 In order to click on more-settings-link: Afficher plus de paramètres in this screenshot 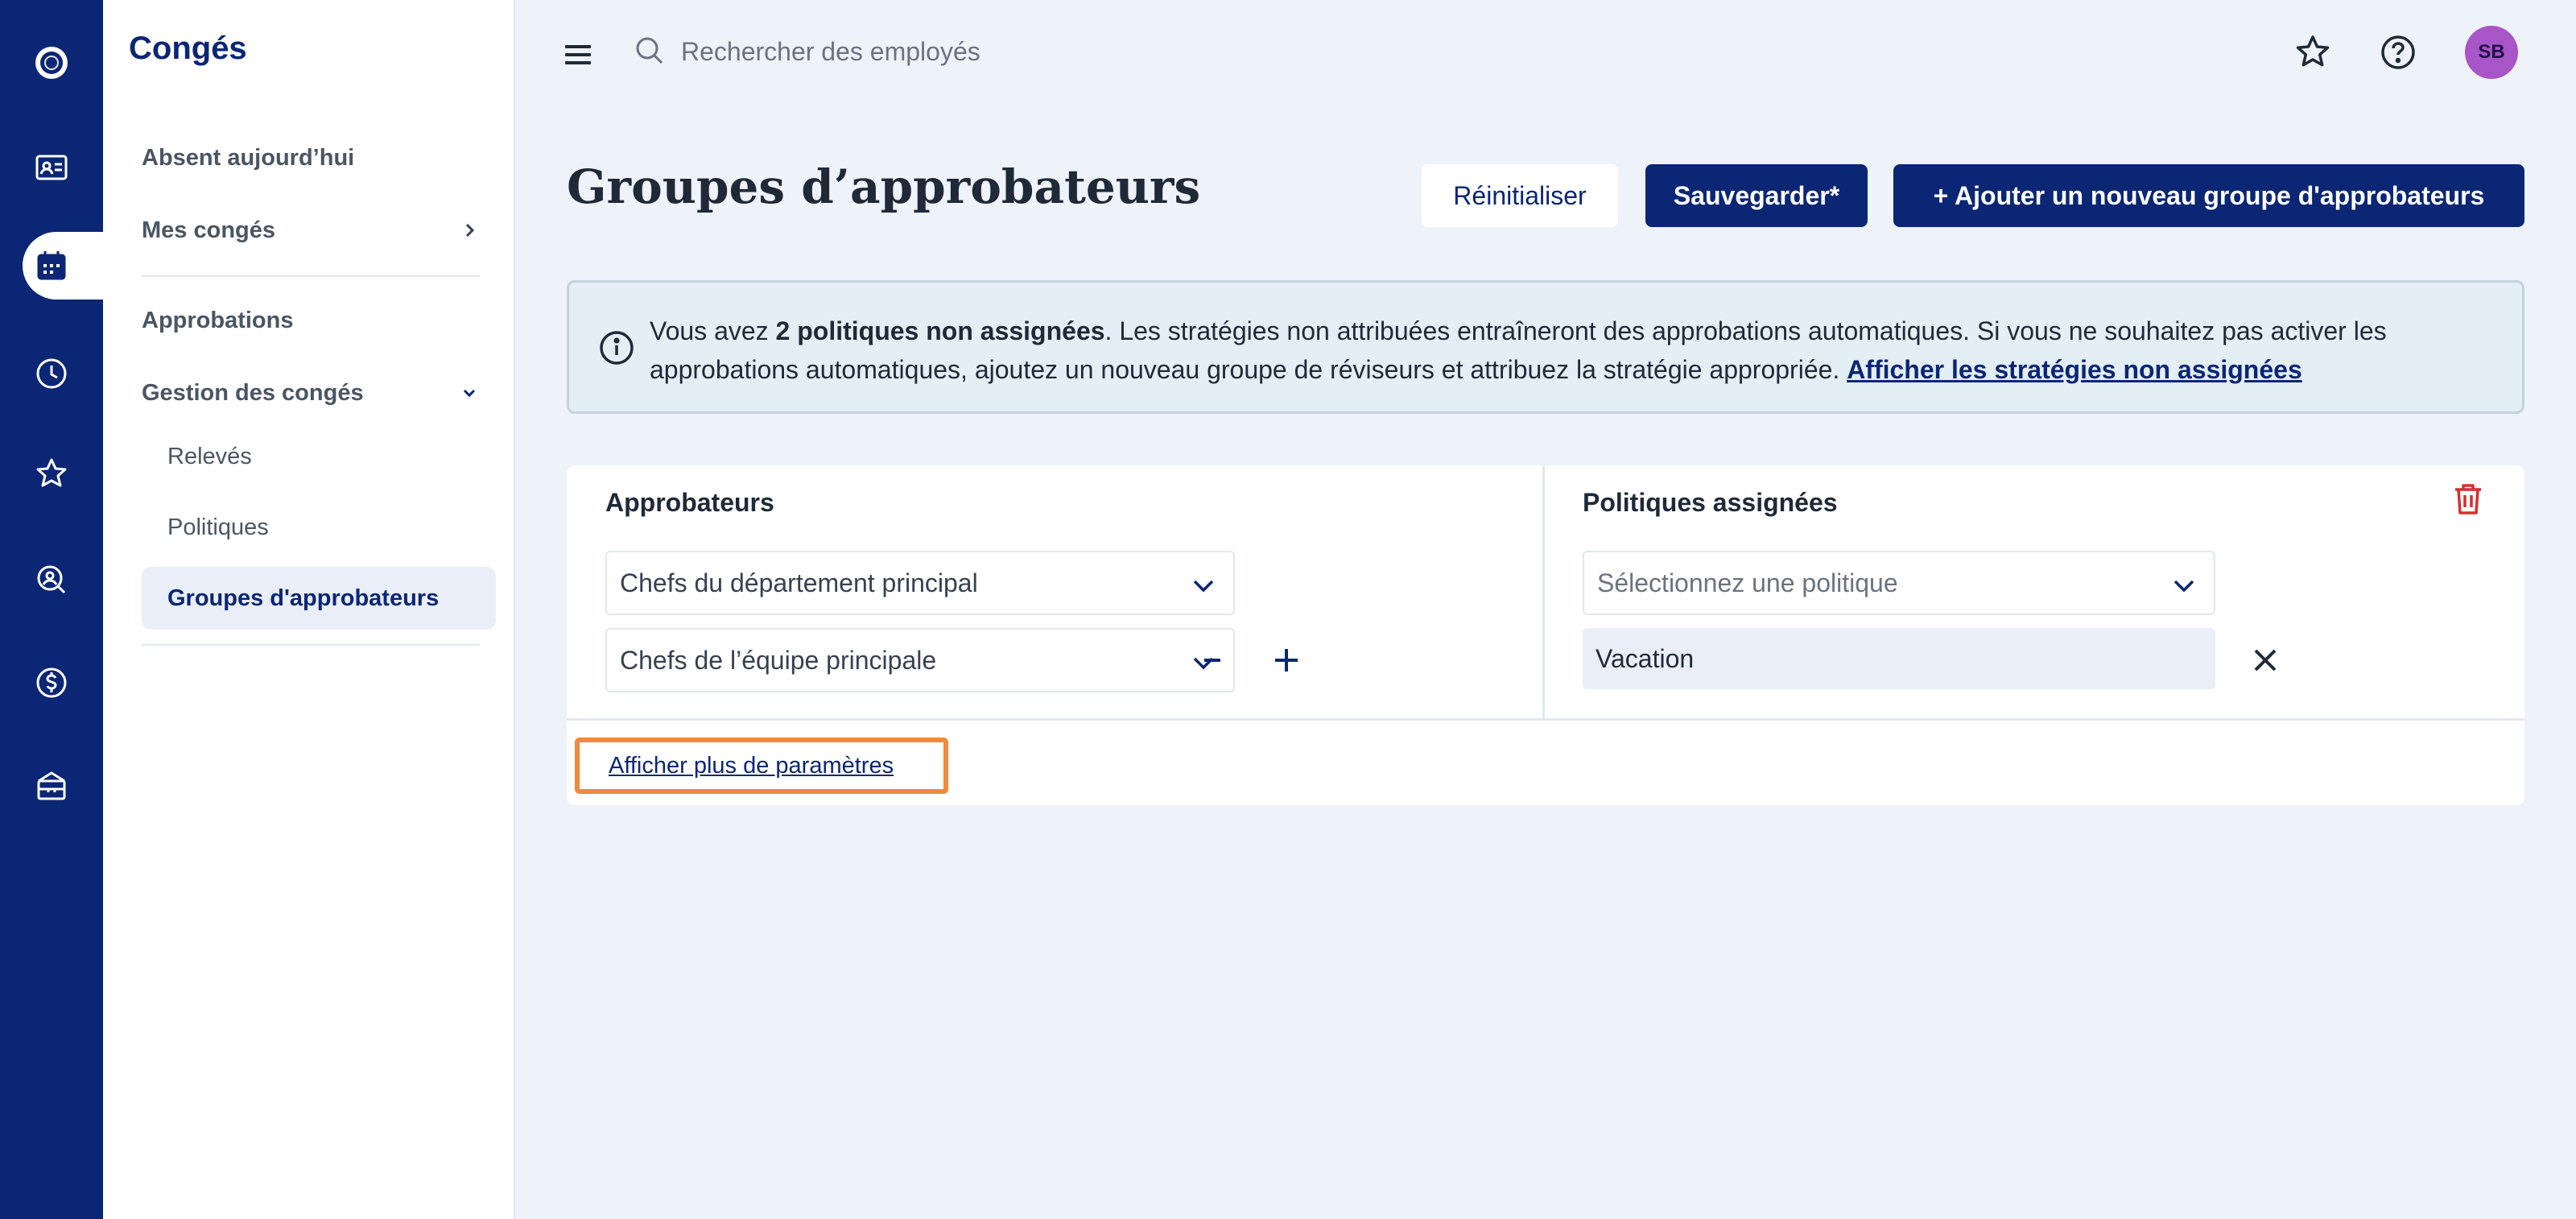, I will do `click(751, 766)`.